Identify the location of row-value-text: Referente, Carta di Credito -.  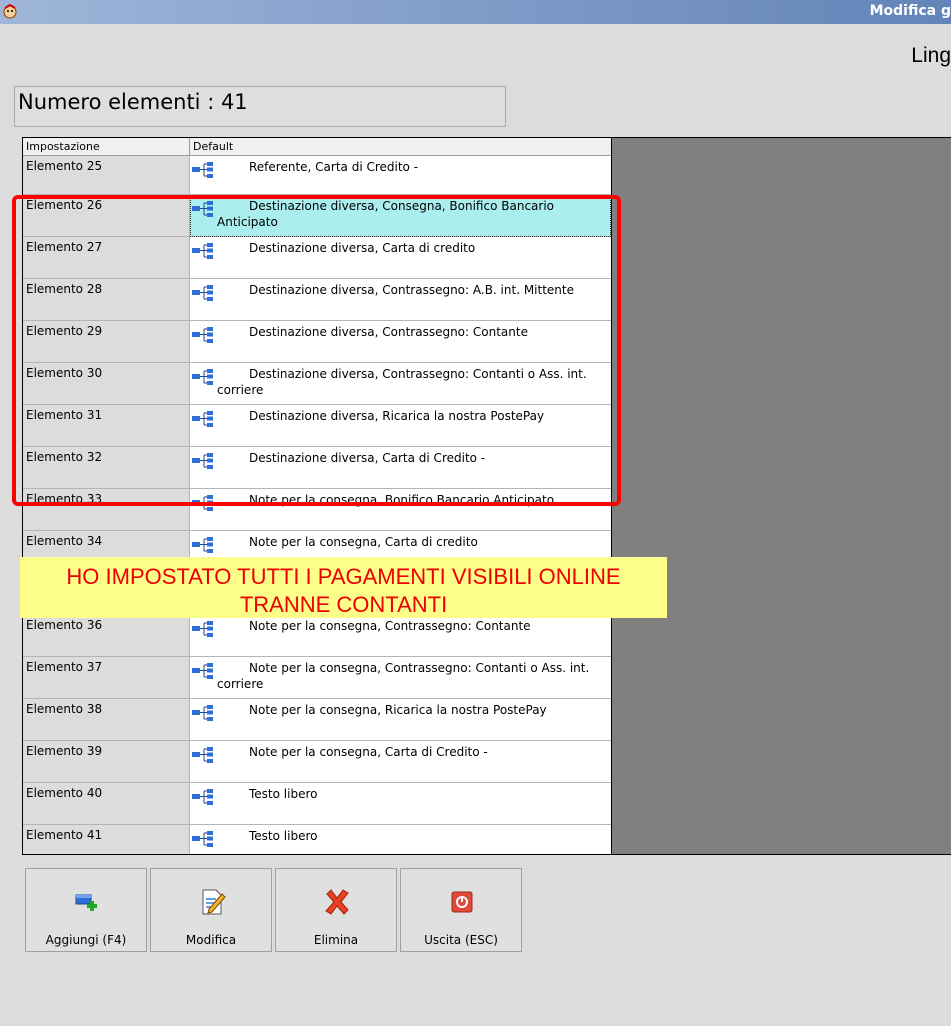
(334, 167).